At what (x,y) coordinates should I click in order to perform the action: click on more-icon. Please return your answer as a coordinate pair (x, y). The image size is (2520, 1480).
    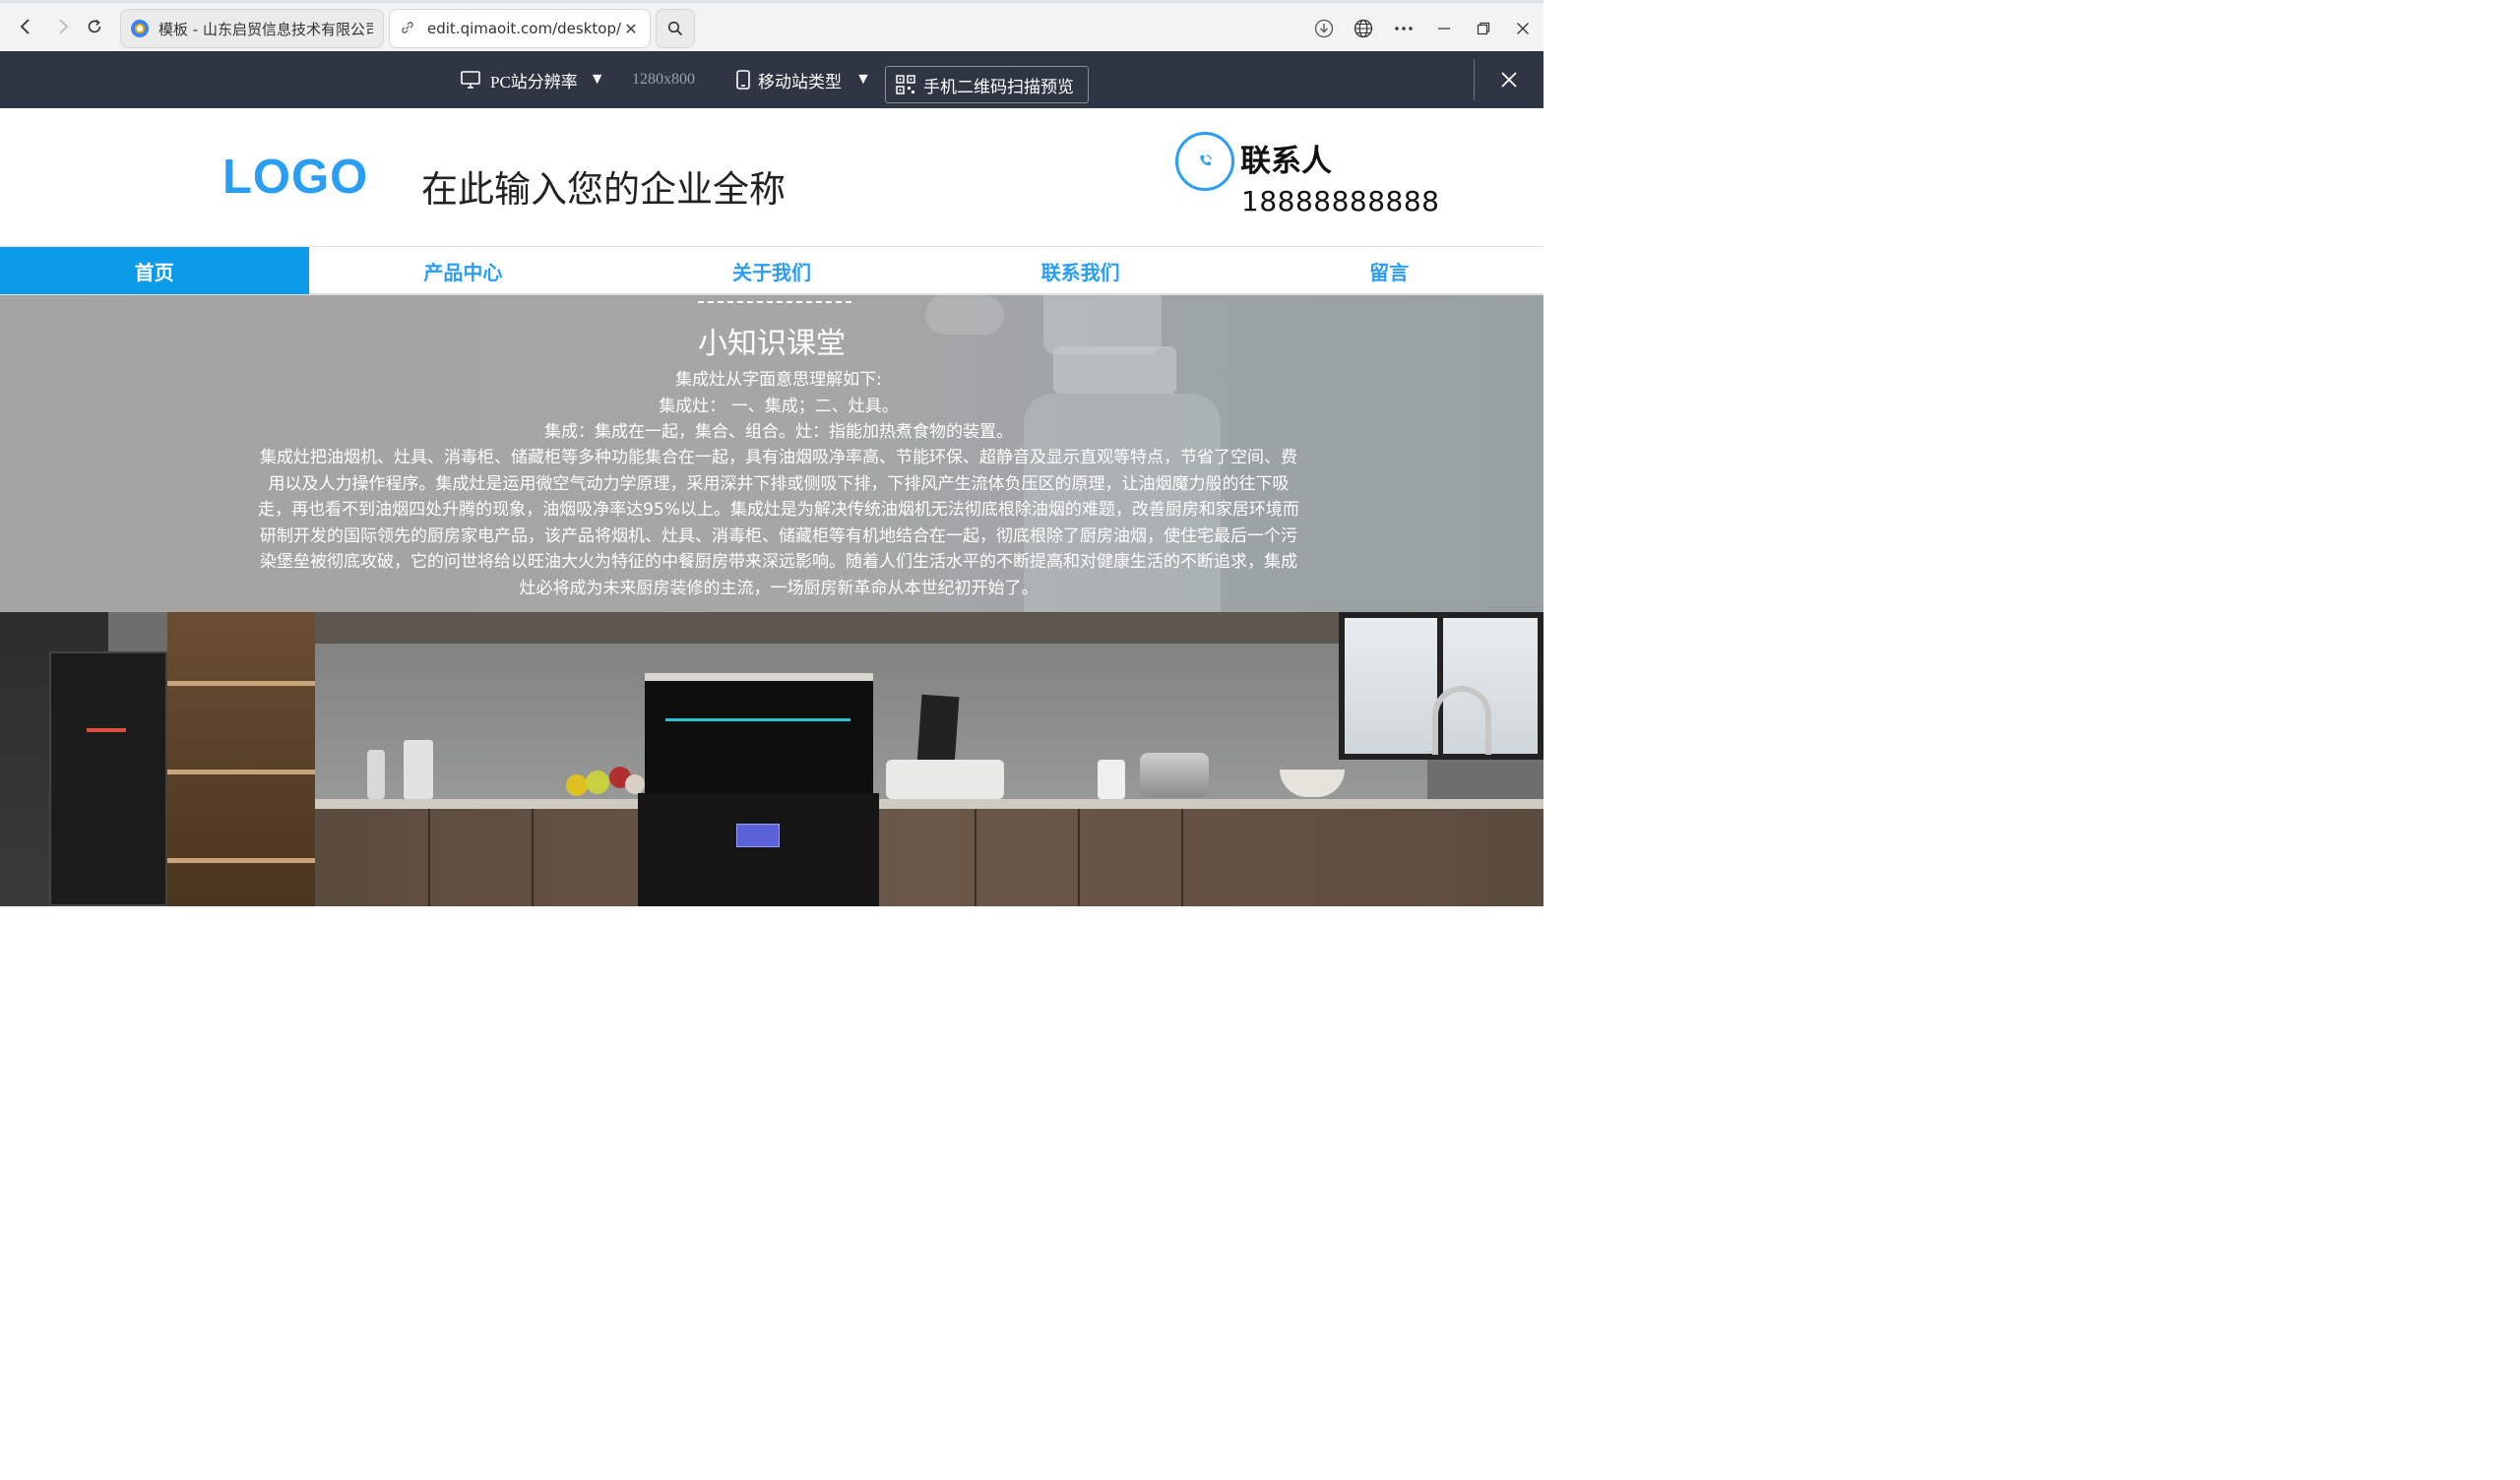
    Looking at the image, I should click on (1403, 28).